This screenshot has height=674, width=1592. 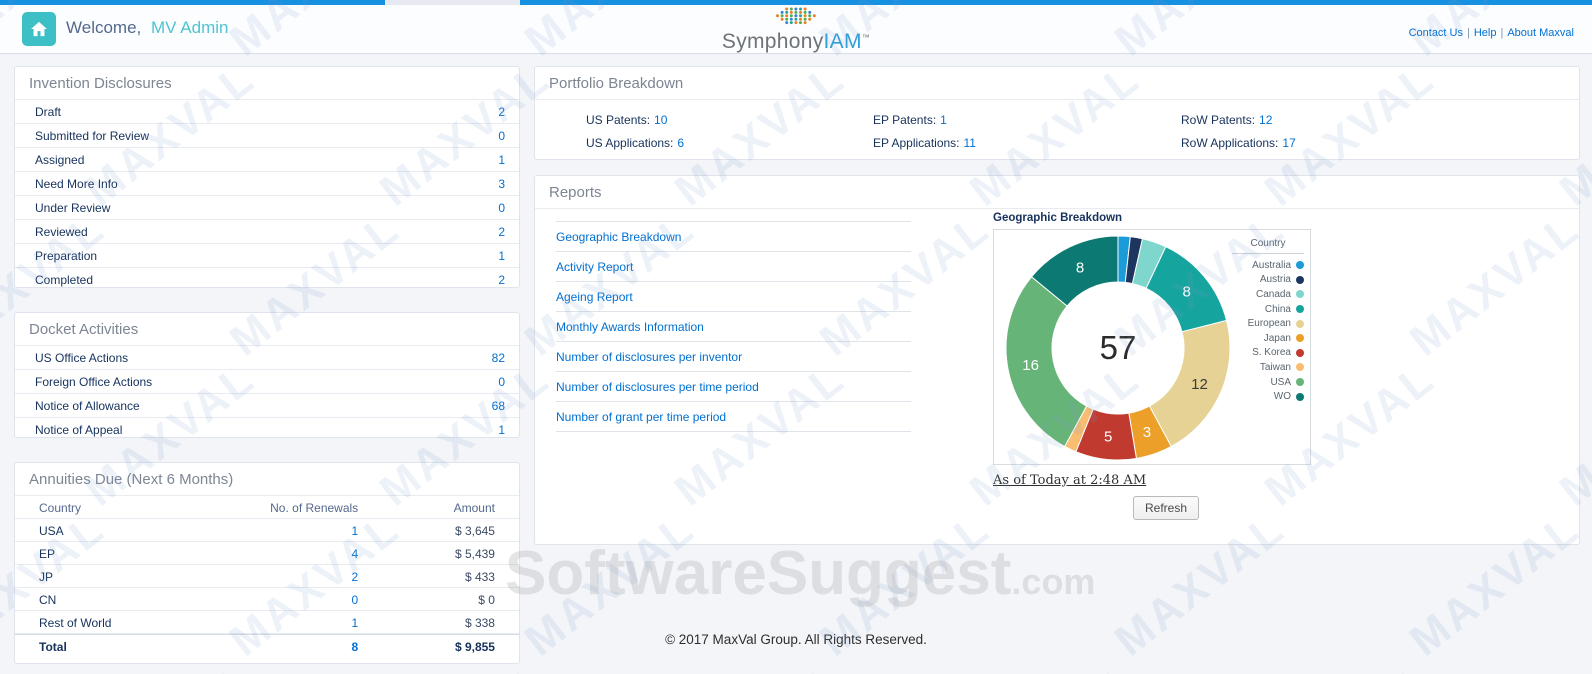 I want to click on username-link: MV Admin, so click(x=189, y=27).